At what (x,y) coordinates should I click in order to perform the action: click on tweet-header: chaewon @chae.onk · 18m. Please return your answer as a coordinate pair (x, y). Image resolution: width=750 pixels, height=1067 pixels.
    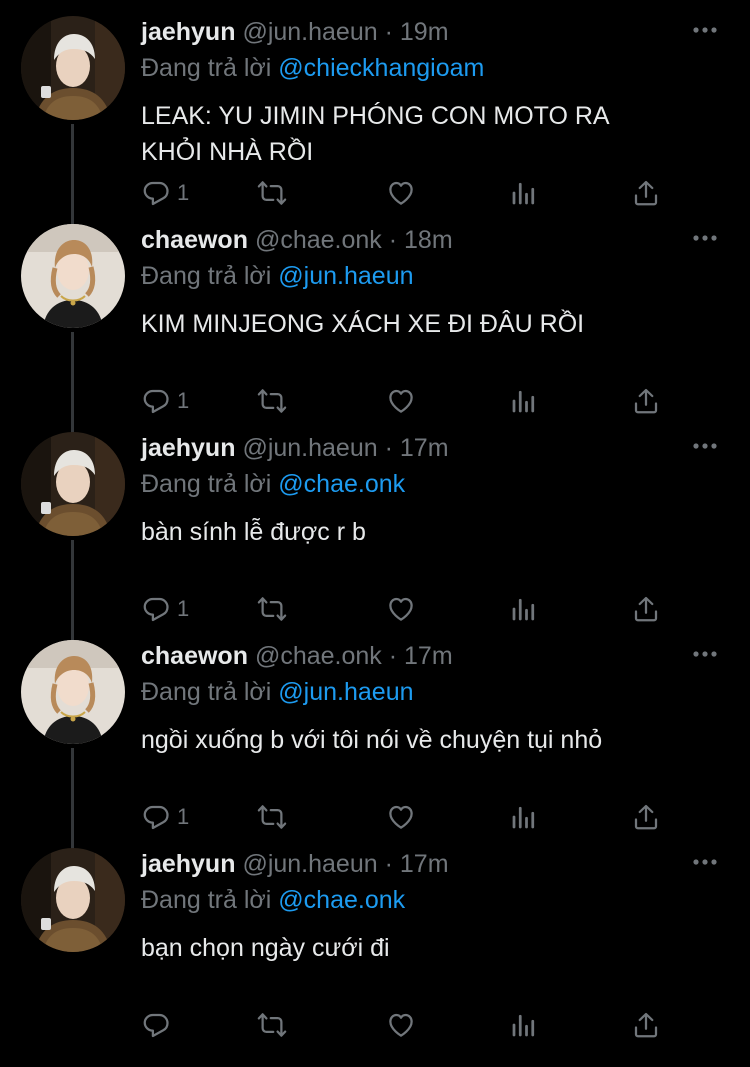
    Looking at the image, I should click on (297, 240).